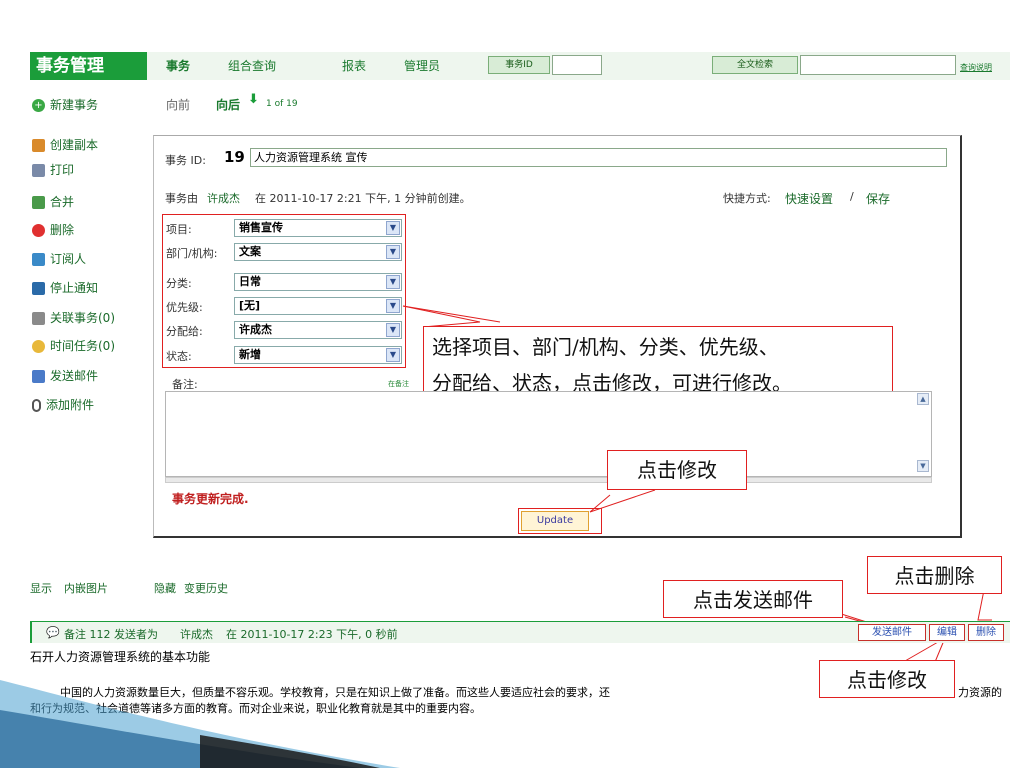 The image size is (1024, 768). I want to click on notes-resize-handle, so click(548, 480).